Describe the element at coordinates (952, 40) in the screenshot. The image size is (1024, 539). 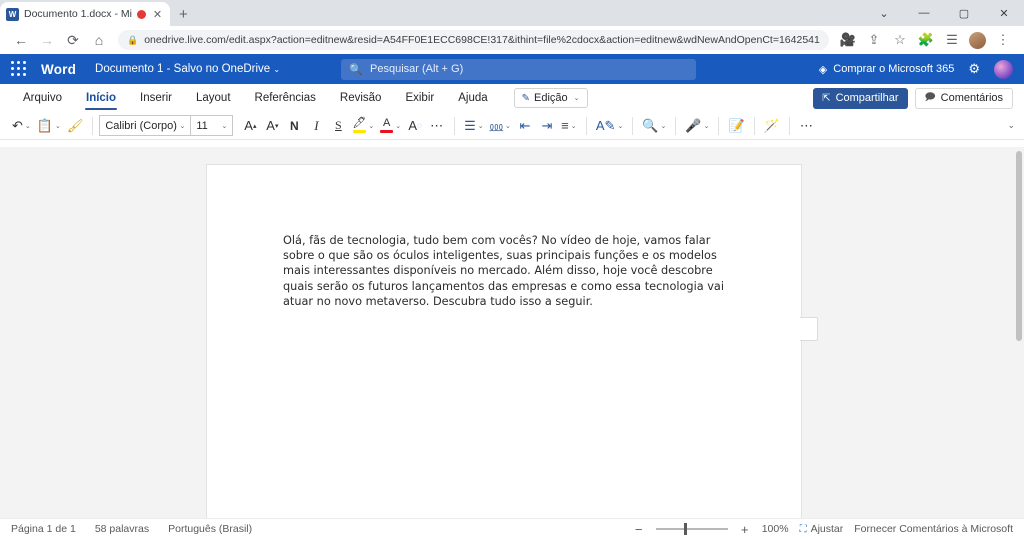
I see `collections-icon: ☰` at that location.